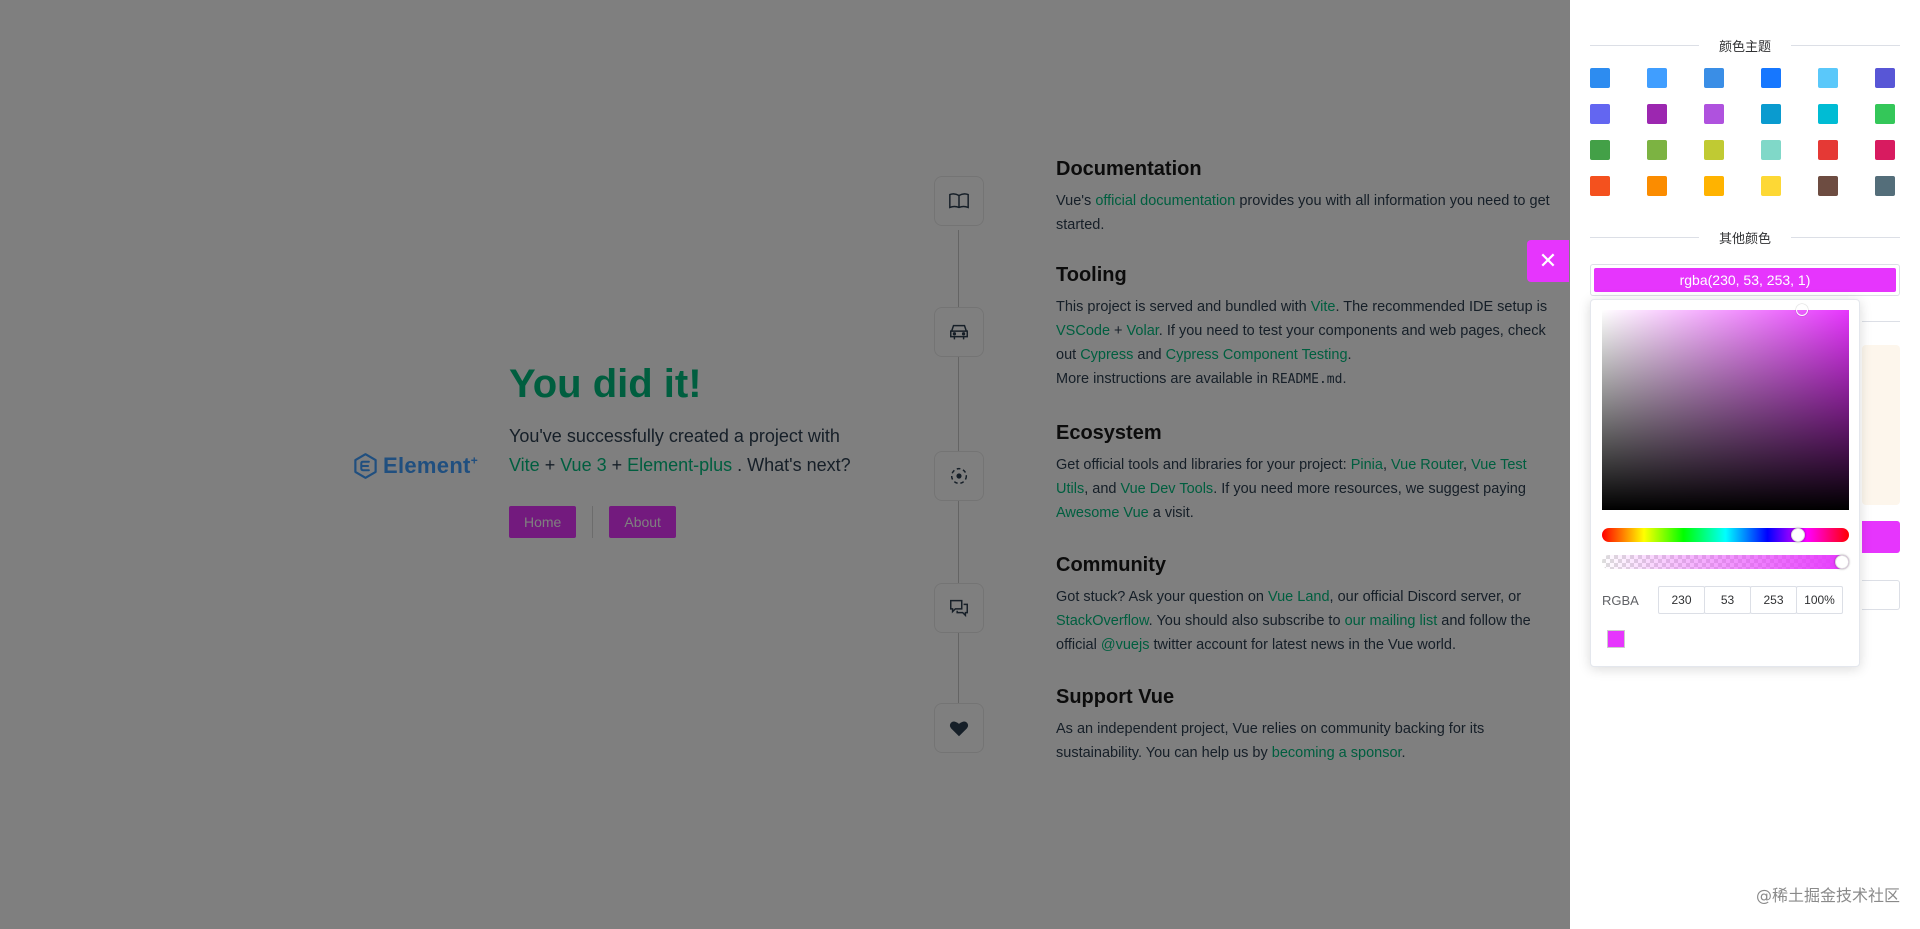 Image resolution: width=1920 pixels, height=929 pixels. I want to click on close-icon: ✕, so click(1548, 261).